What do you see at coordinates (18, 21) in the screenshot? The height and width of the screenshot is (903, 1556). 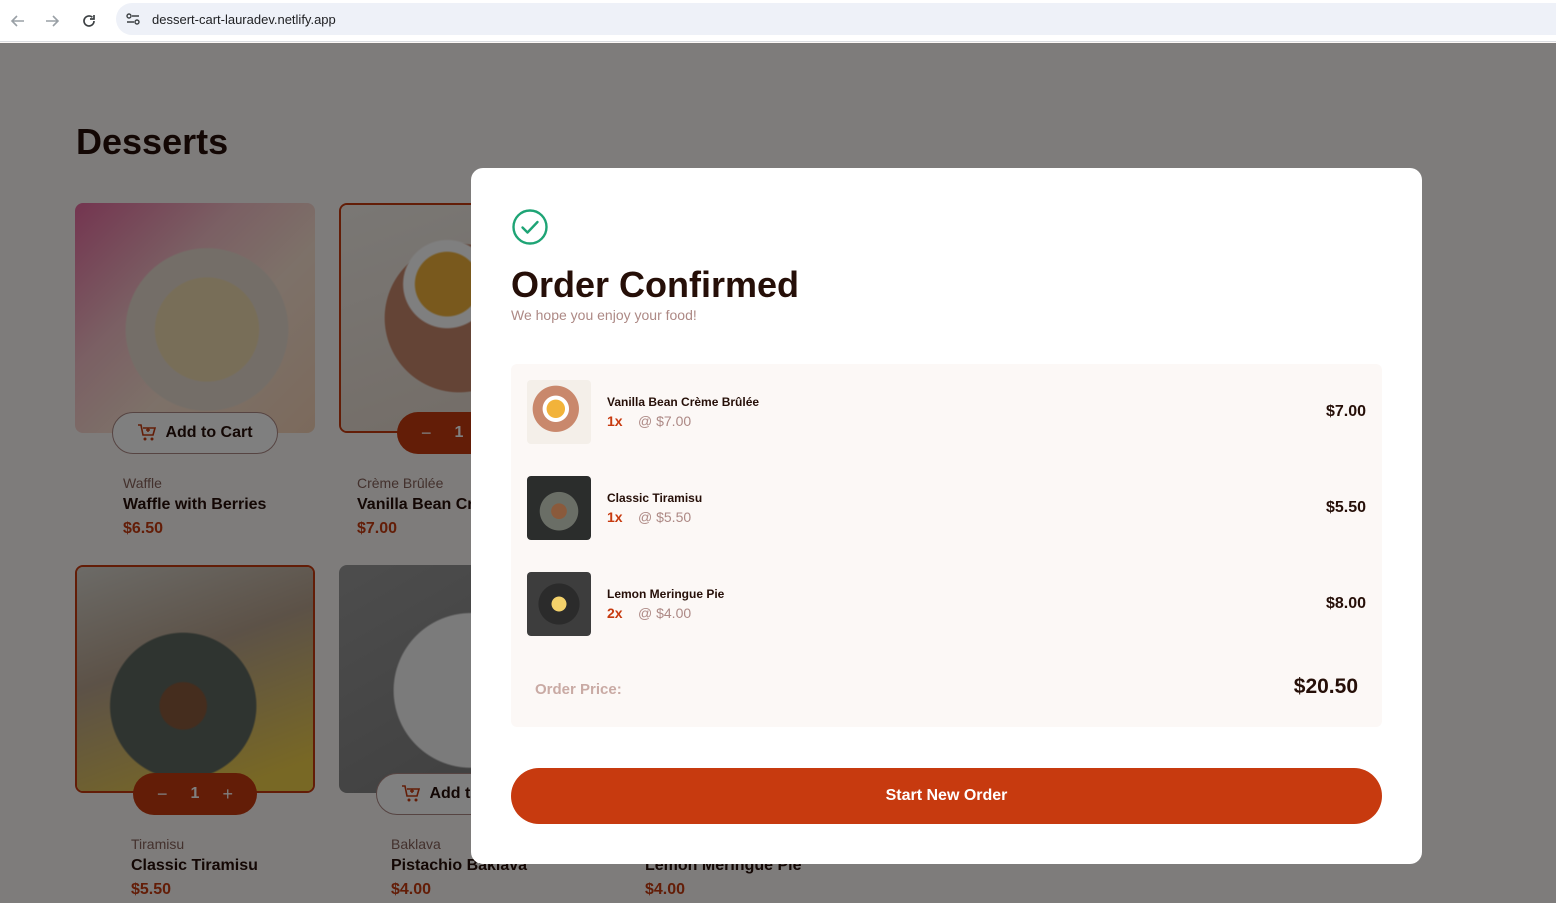 I see `back-arrow-icon` at bounding box center [18, 21].